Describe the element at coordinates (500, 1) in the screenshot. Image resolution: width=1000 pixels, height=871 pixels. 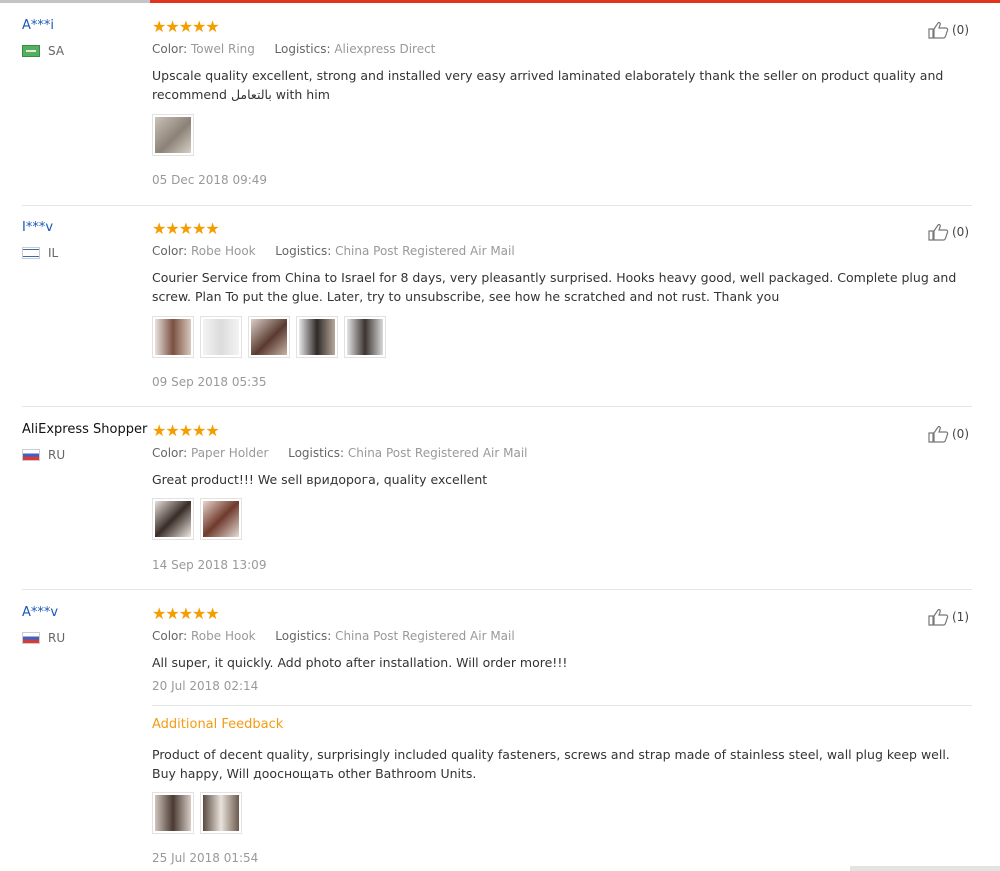
I see `top-accent-bar` at that location.